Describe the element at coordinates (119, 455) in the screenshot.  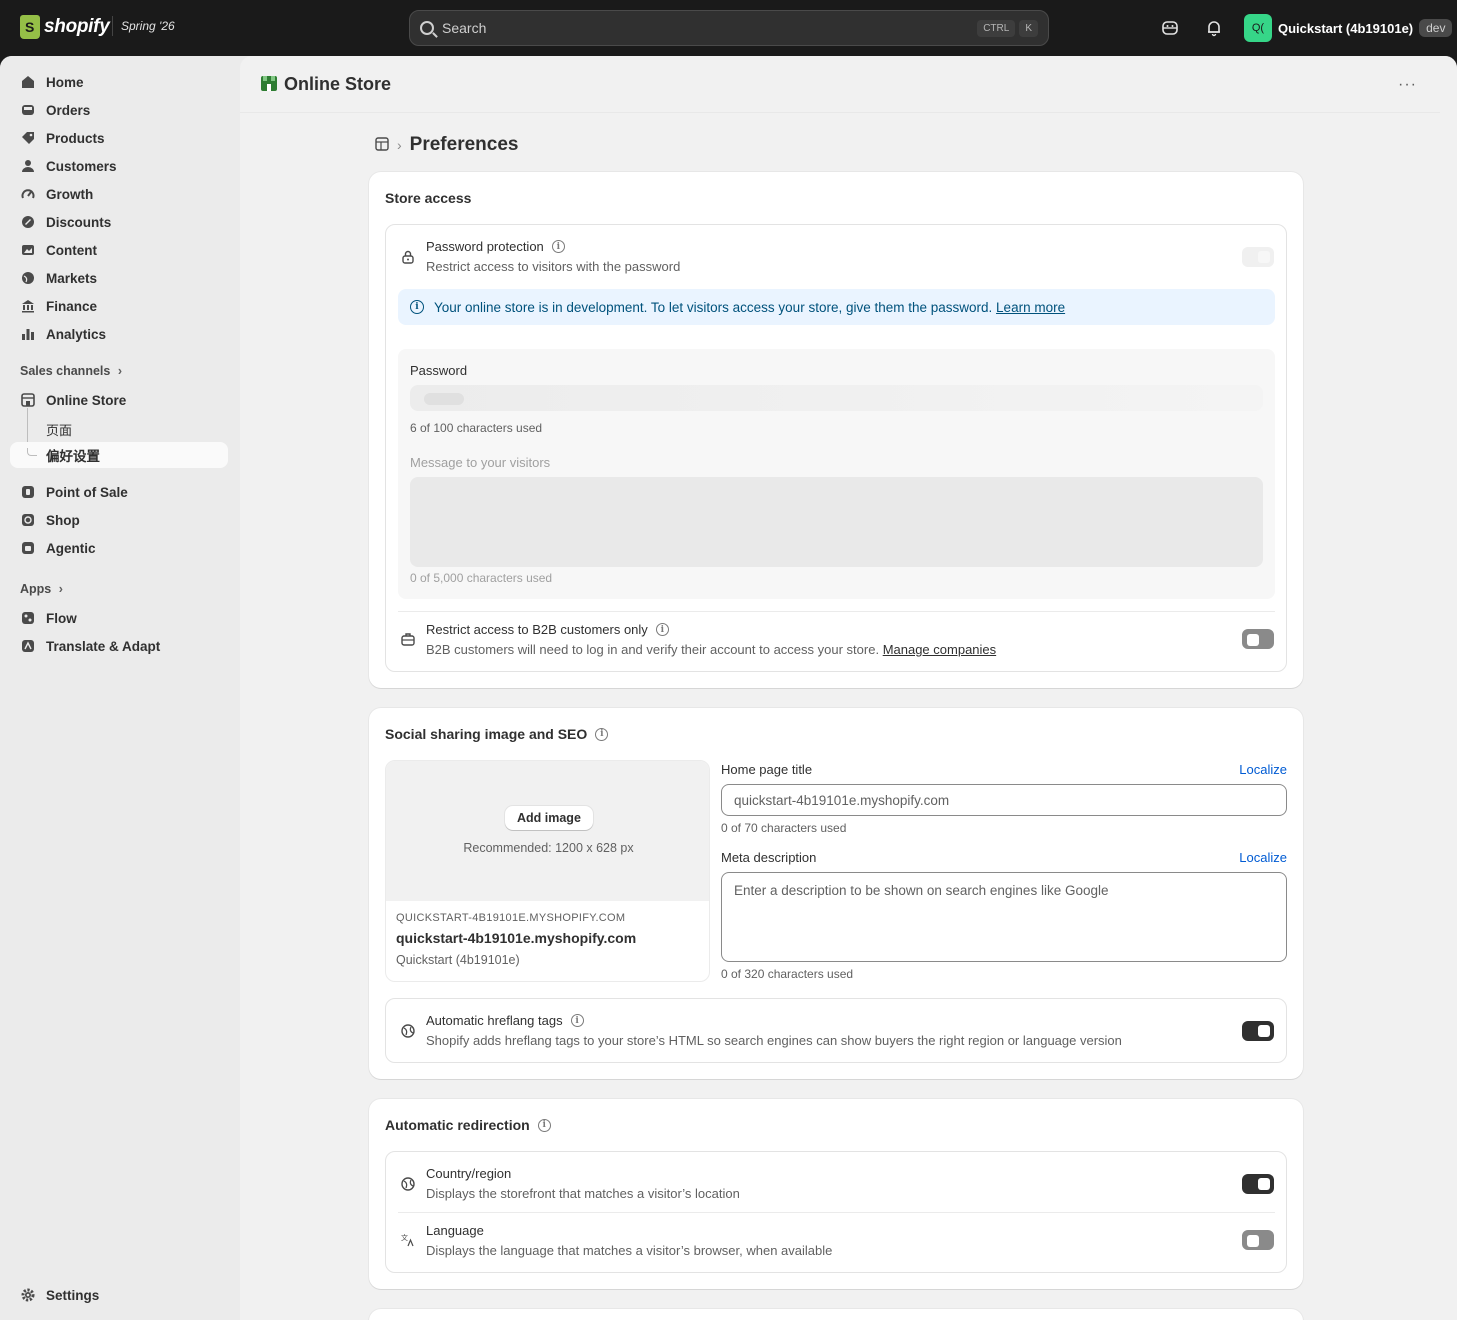
I see `sidebar-subitem-preferences: 偏好设置` at that location.